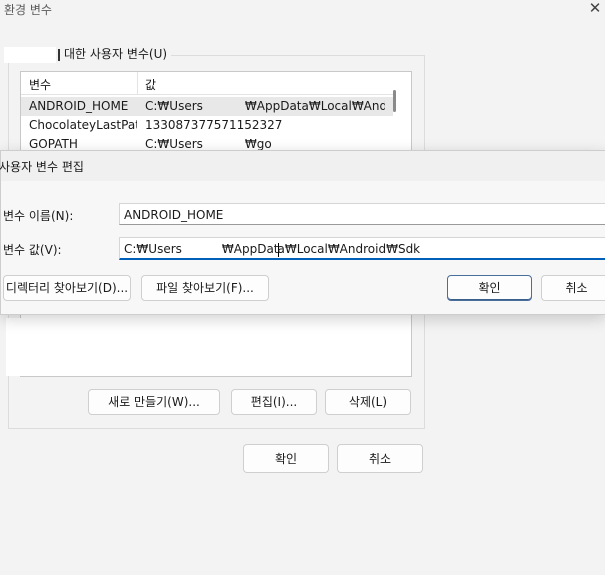 This screenshot has height=575, width=605. What do you see at coordinates (394, 101) in the screenshot?
I see `scrollbar-thumb` at bounding box center [394, 101].